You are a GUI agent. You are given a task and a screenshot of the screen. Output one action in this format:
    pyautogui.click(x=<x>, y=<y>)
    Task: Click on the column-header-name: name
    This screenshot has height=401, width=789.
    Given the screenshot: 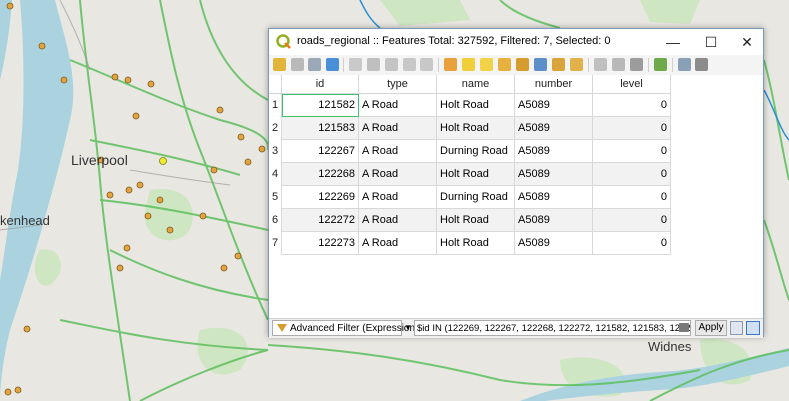 What is the action you would take?
    pyautogui.click(x=476, y=84)
    